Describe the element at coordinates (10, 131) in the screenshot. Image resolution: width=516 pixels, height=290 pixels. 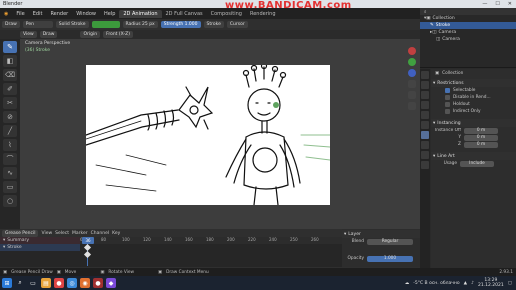
I see `line-tool-icon: ╱` at that location.